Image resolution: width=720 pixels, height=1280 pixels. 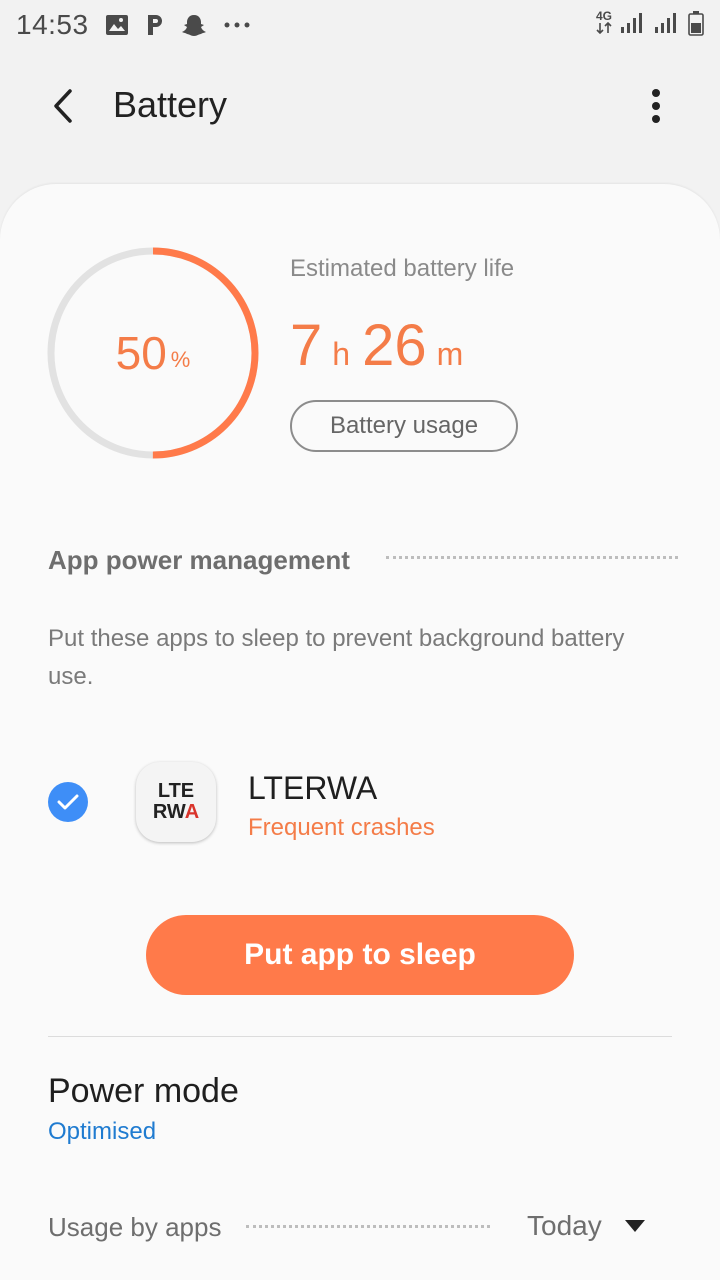 I want to click on network-type: 4G, so click(x=603, y=22).